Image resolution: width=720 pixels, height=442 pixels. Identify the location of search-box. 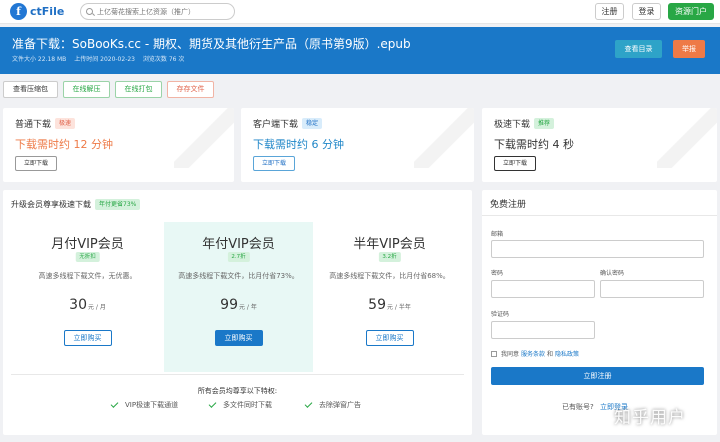
(157, 11).